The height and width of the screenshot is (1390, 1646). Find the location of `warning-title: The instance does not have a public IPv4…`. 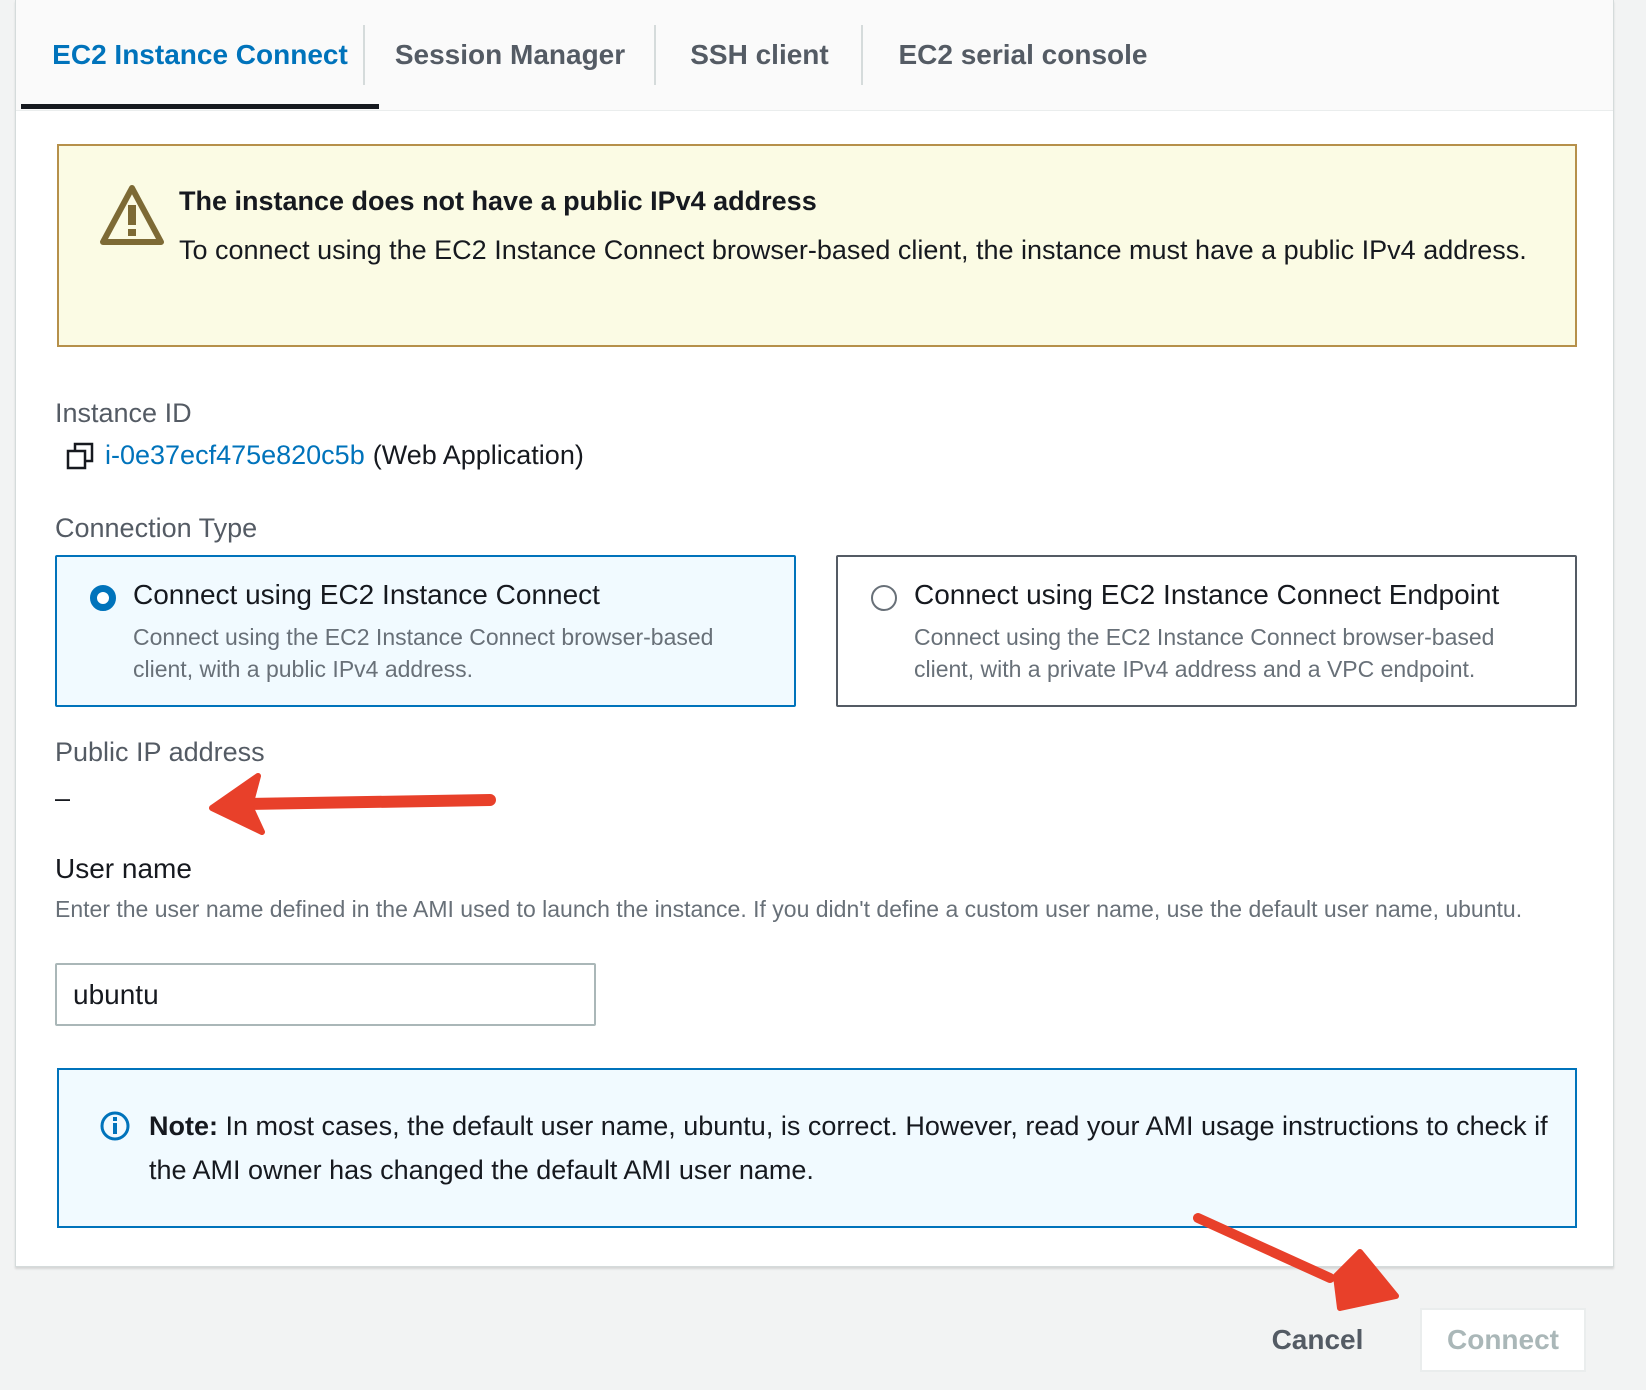

warning-title: The instance does not have a public IPv4… is located at coordinates (498, 201).